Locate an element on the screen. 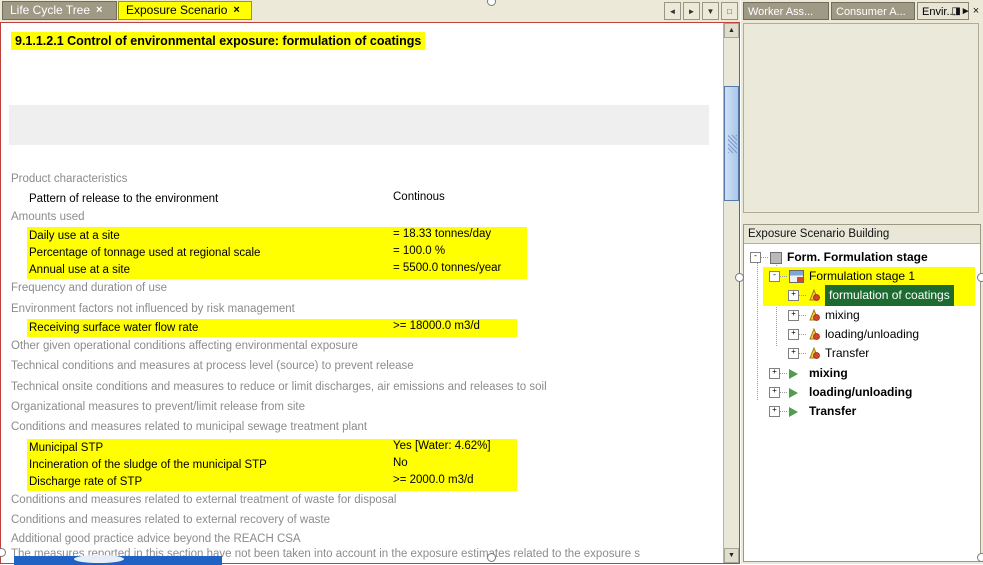 The height and width of the screenshot is (565, 983). document-icon is located at coordinates (776, 257).